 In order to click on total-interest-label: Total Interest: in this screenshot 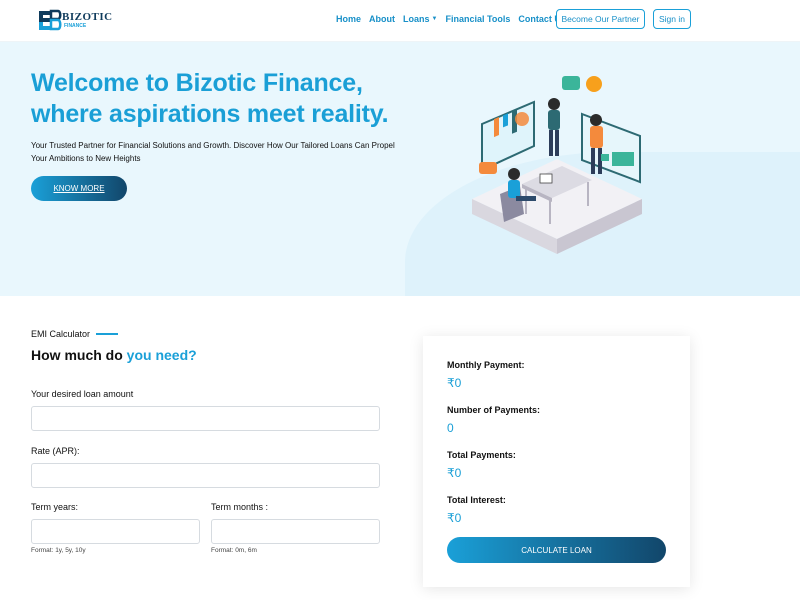, I will do `click(476, 500)`.